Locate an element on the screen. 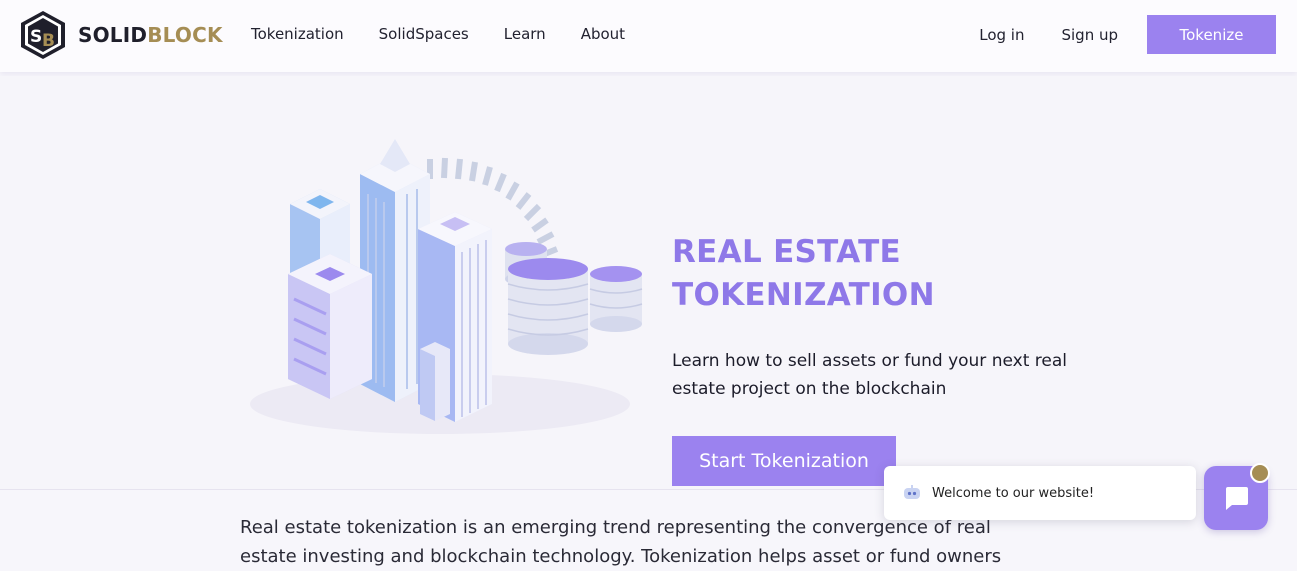 The width and height of the screenshot is (1297, 571). signup-link: Sign up is located at coordinates (1089, 35).